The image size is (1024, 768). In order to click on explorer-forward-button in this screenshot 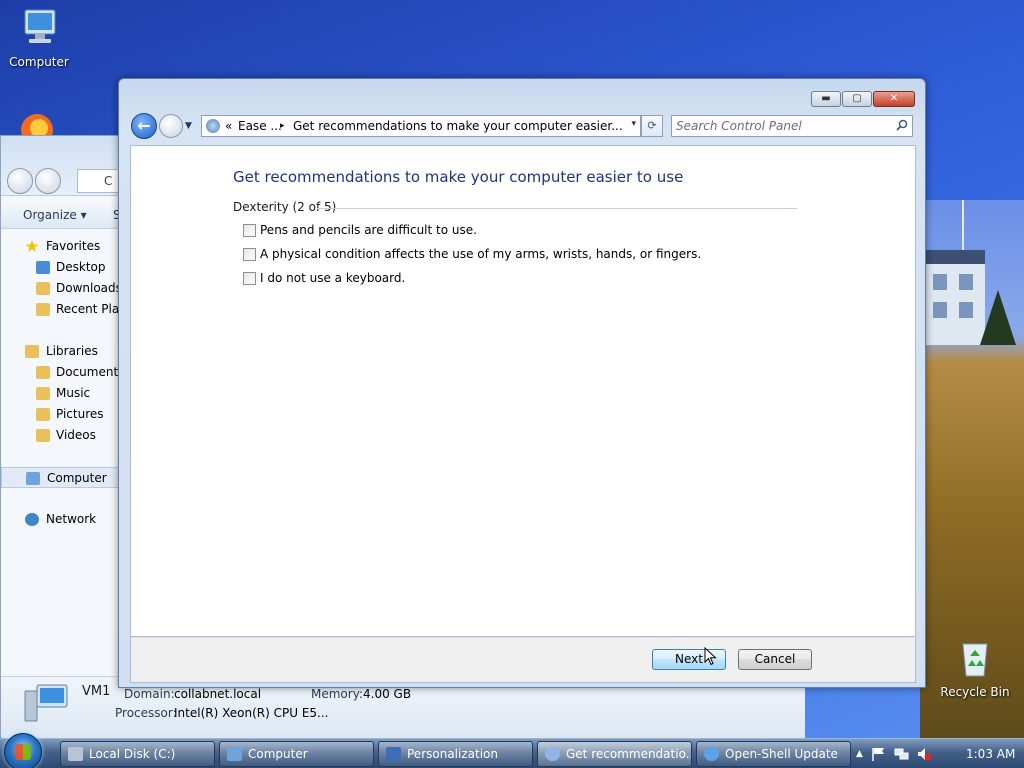, I will do `click(48, 181)`.